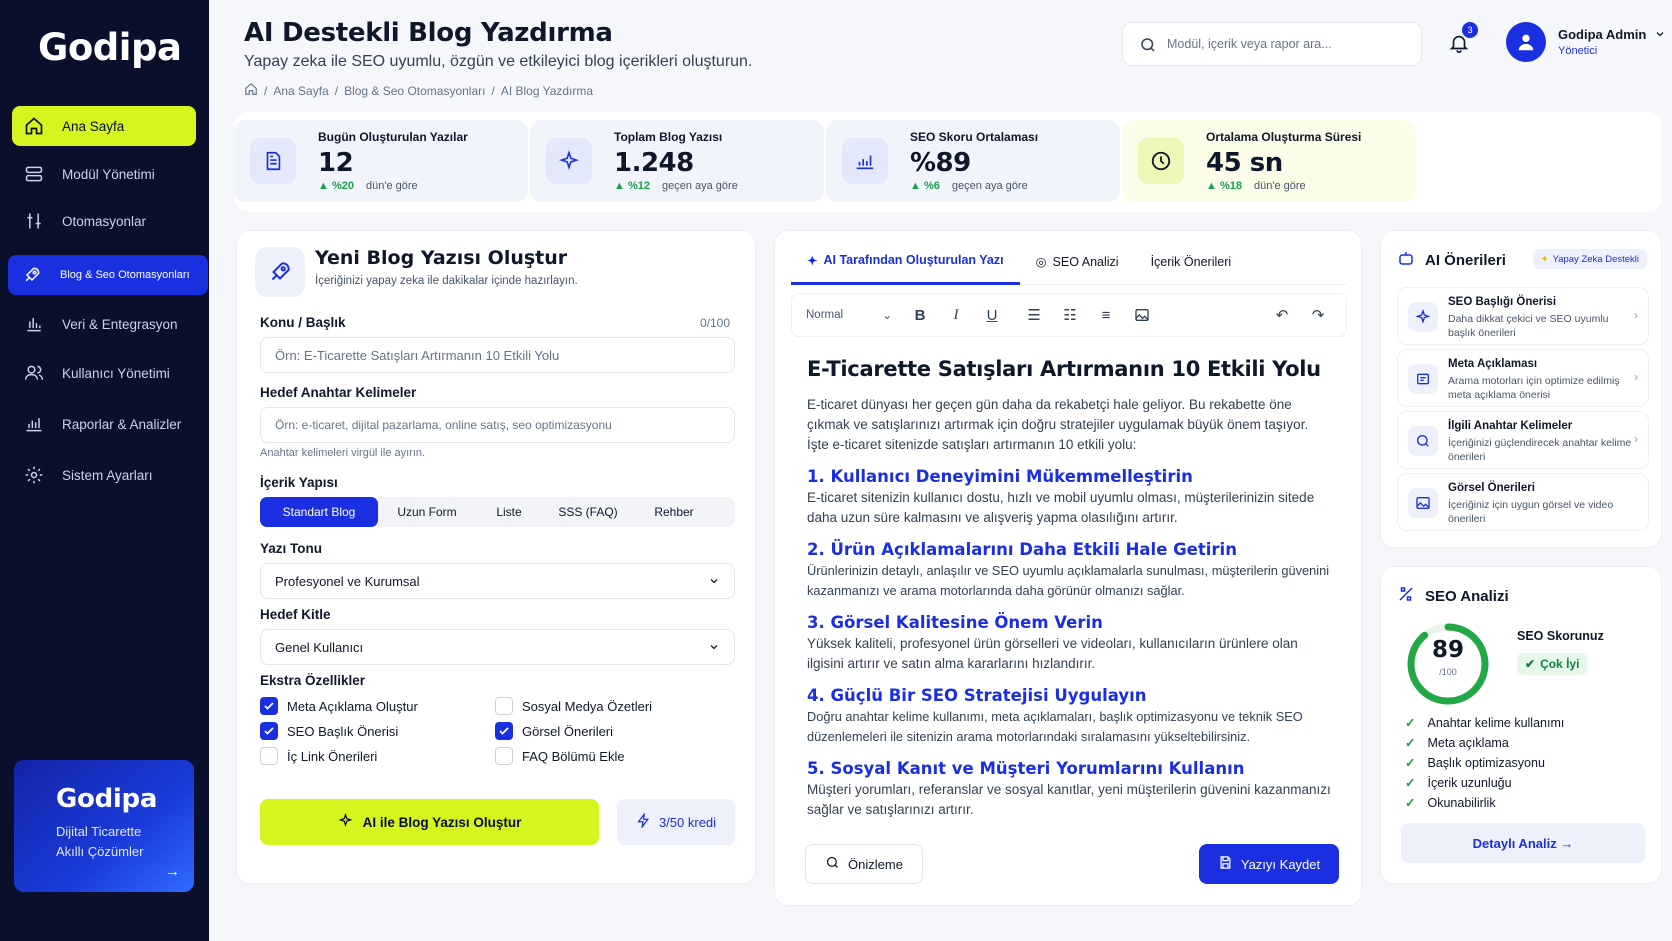 This screenshot has width=1672, height=941. I want to click on page-title: AI Destekli Blog Yazdırma, so click(428, 33).